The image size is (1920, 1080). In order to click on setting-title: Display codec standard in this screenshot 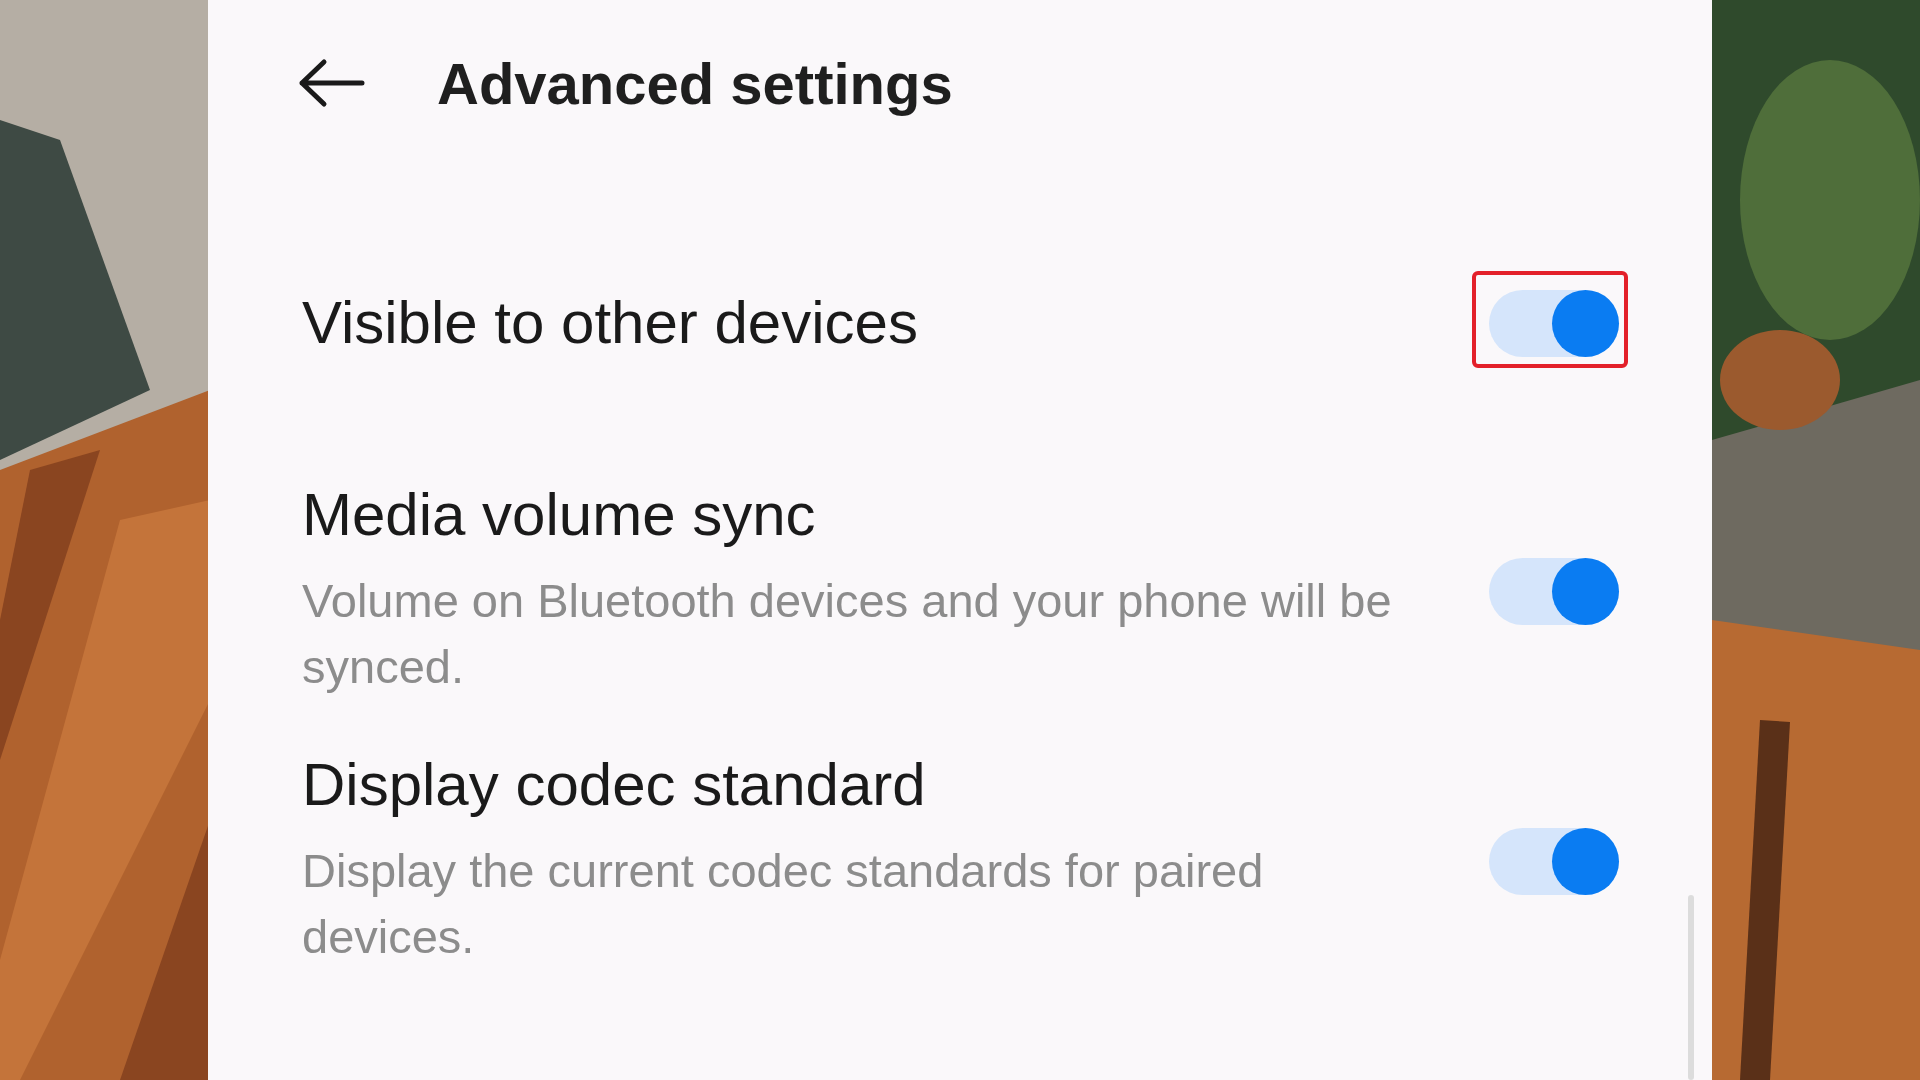, I will do `click(614, 785)`.